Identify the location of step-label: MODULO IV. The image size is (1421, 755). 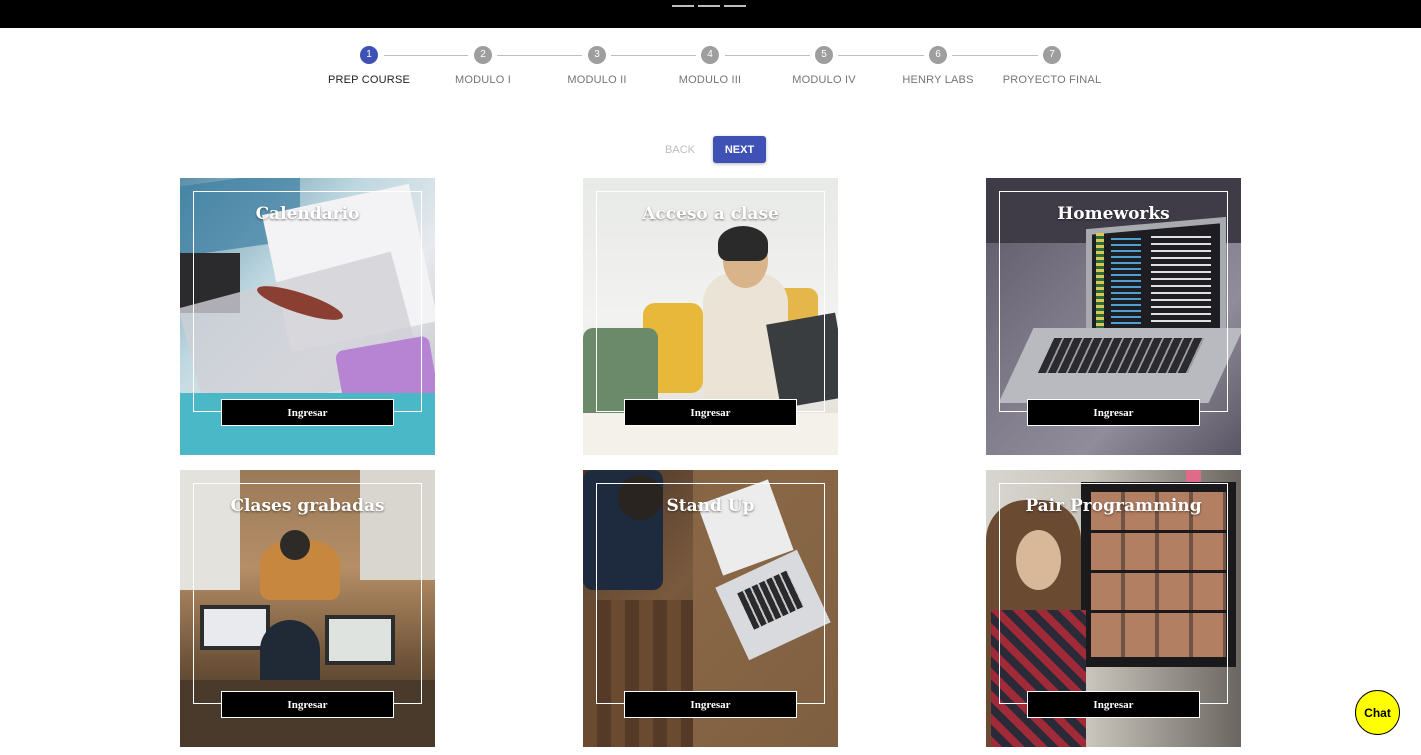
(824, 80).